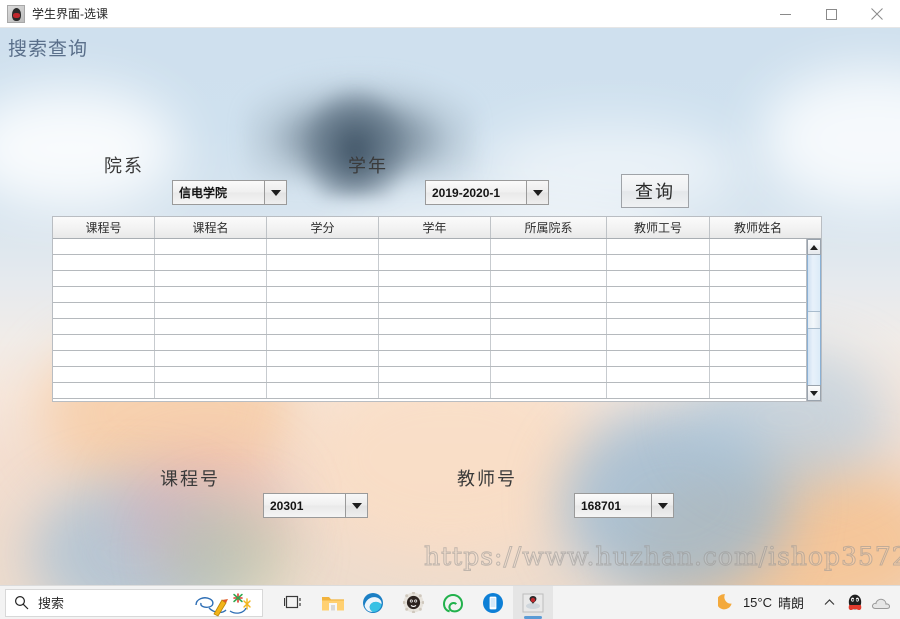 The width and height of the screenshot is (900, 619). I want to click on scroll-down-icon, so click(814, 393).